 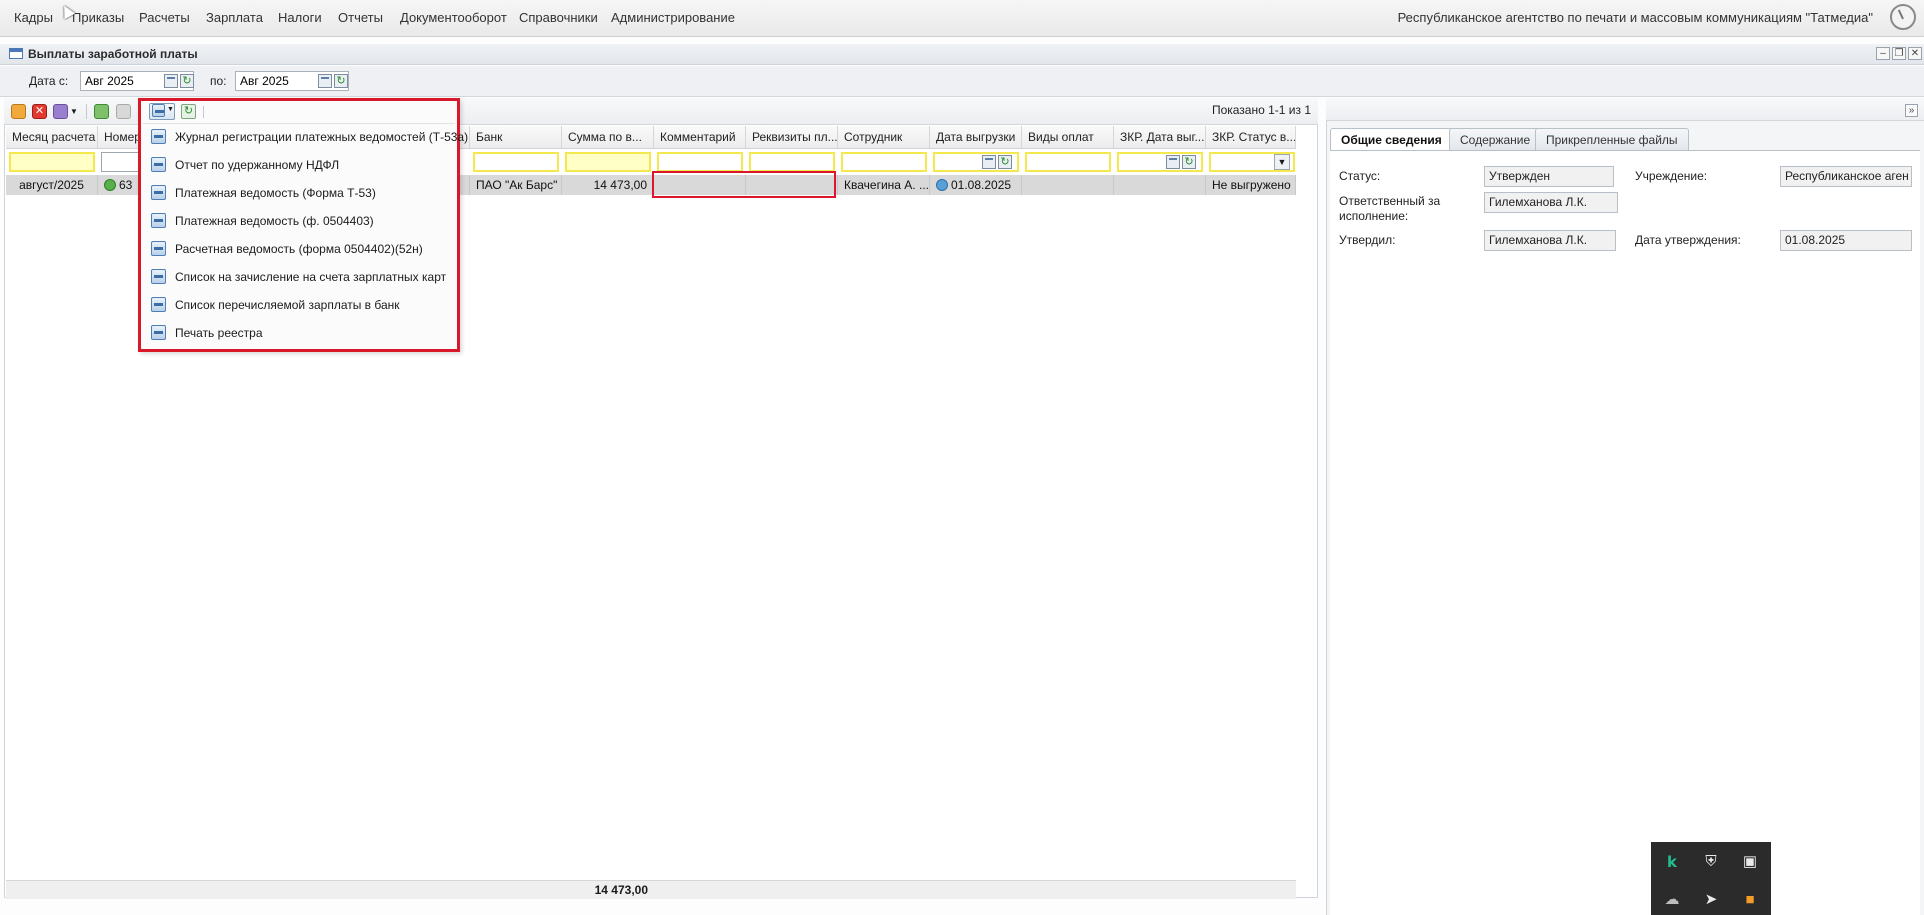 What do you see at coordinates (1612, 139) in the screenshot?
I see `tab-attached-files: Прикрепленные файлы` at bounding box center [1612, 139].